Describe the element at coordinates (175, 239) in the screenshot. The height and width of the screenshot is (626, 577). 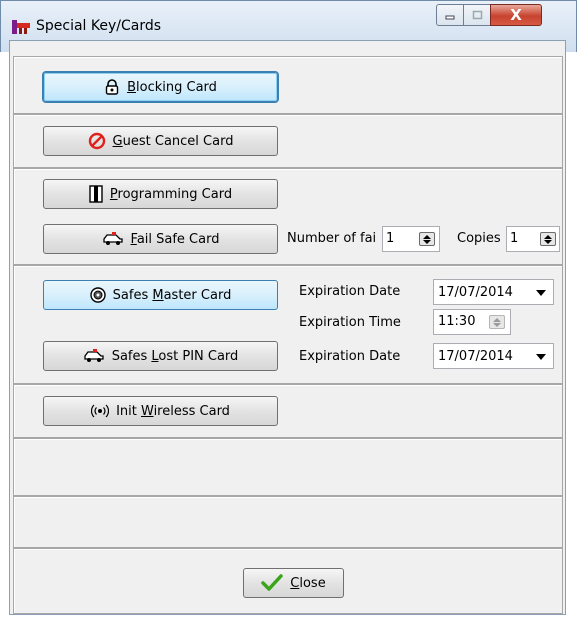
I see `fail-safe-card-label: Fail Safe Card` at that location.